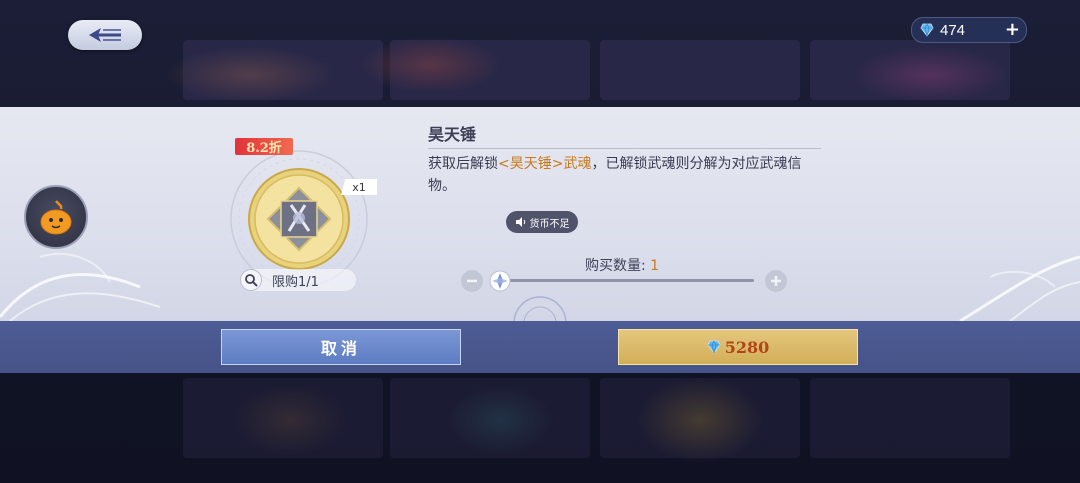 This screenshot has width=1080, height=483. What do you see at coordinates (1019, 288) in the screenshot?
I see `decor-swirl-right` at bounding box center [1019, 288].